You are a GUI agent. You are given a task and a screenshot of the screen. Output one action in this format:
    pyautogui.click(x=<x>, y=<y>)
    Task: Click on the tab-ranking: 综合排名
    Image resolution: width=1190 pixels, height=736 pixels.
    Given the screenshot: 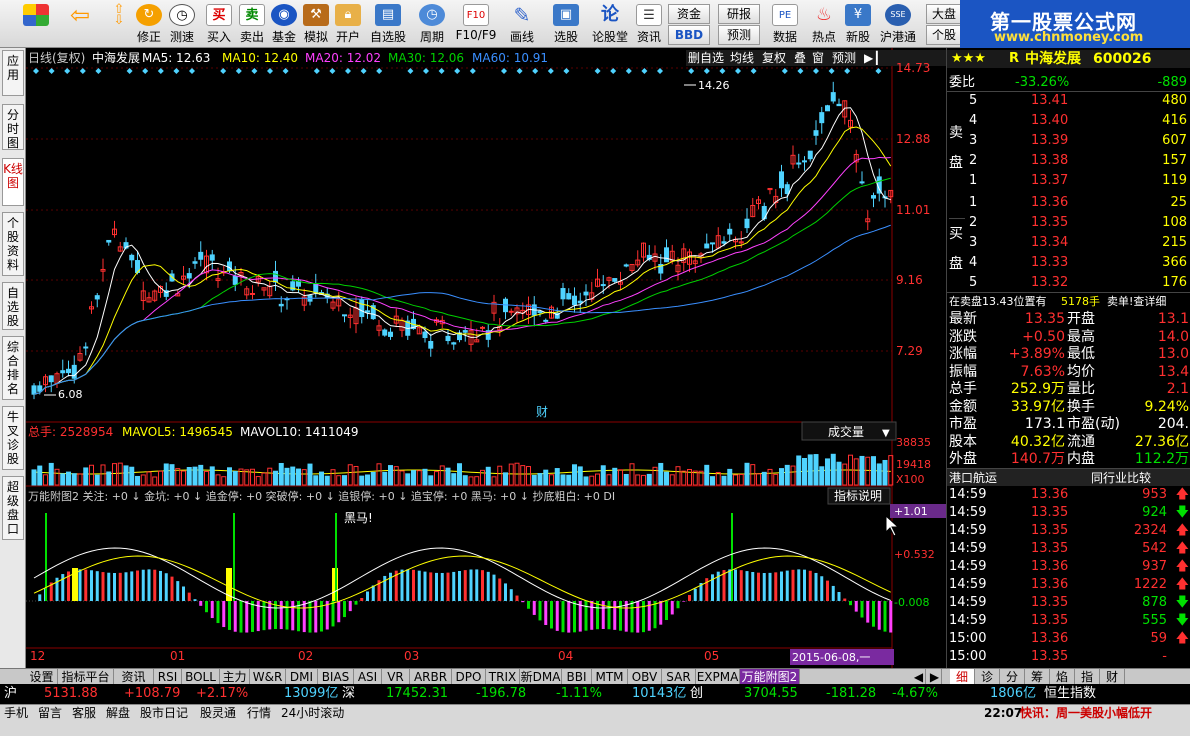 What is the action you would take?
    pyautogui.click(x=13, y=368)
    